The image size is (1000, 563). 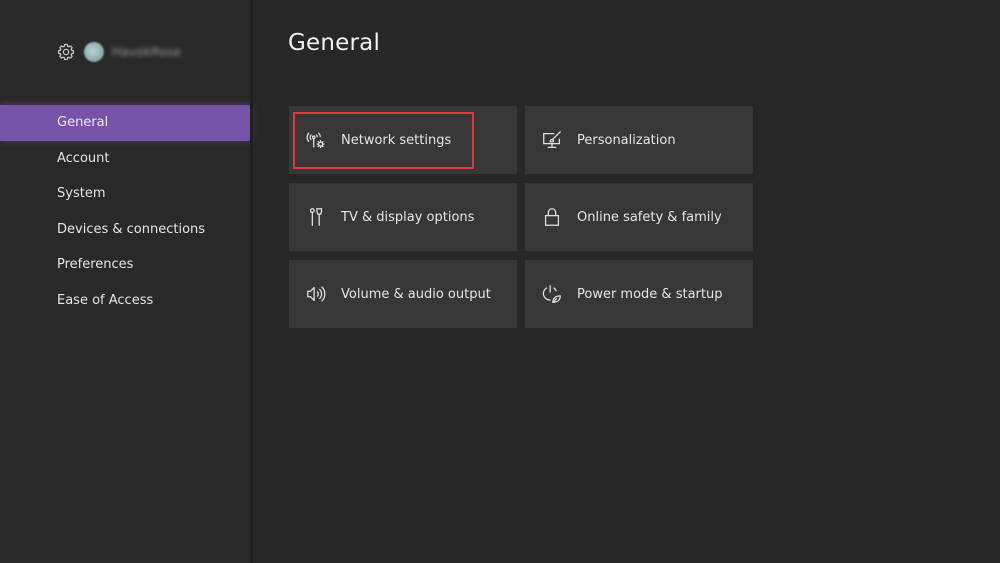 What do you see at coordinates (125, 194) in the screenshot?
I see `sidebar-item-system: System` at bounding box center [125, 194].